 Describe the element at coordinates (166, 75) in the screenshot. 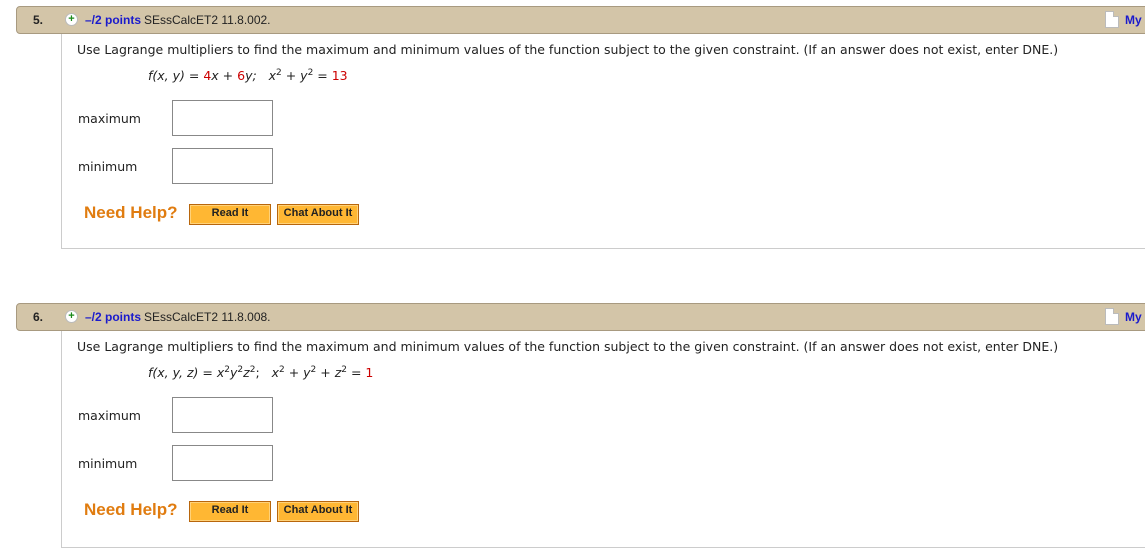

I see `function-lhs: f(x, y)` at that location.